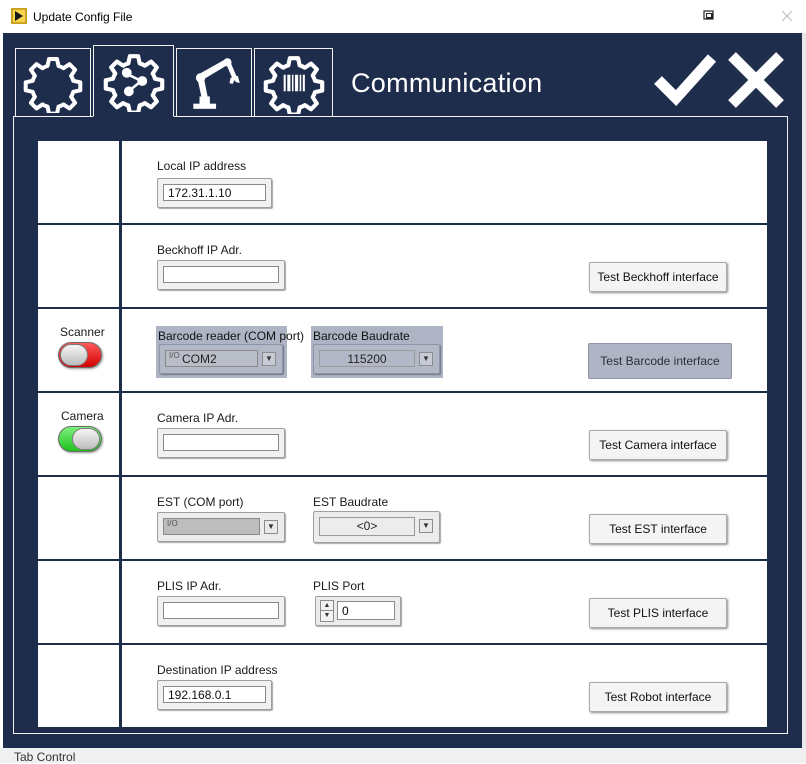 The width and height of the screenshot is (806, 764). What do you see at coordinates (189, 586) in the screenshot?
I see `plis-ip-label: PLIS IP Adr.` at bounding box center [189, 586].